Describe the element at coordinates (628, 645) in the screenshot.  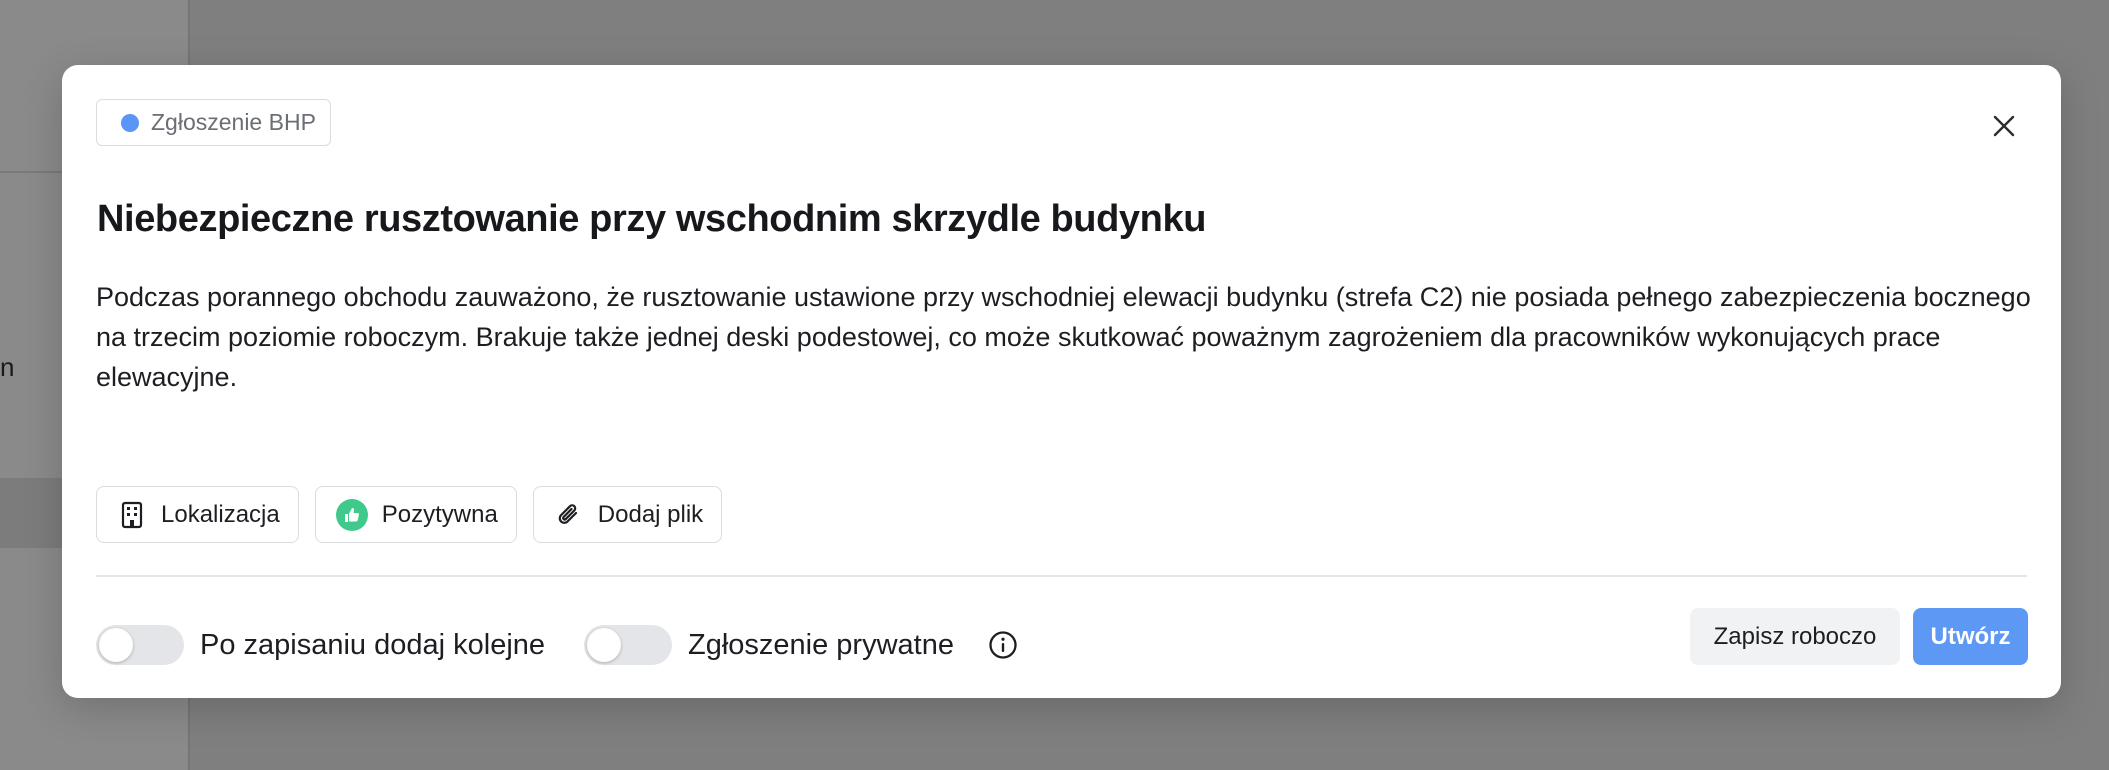
I see `private-toggle` at that location.